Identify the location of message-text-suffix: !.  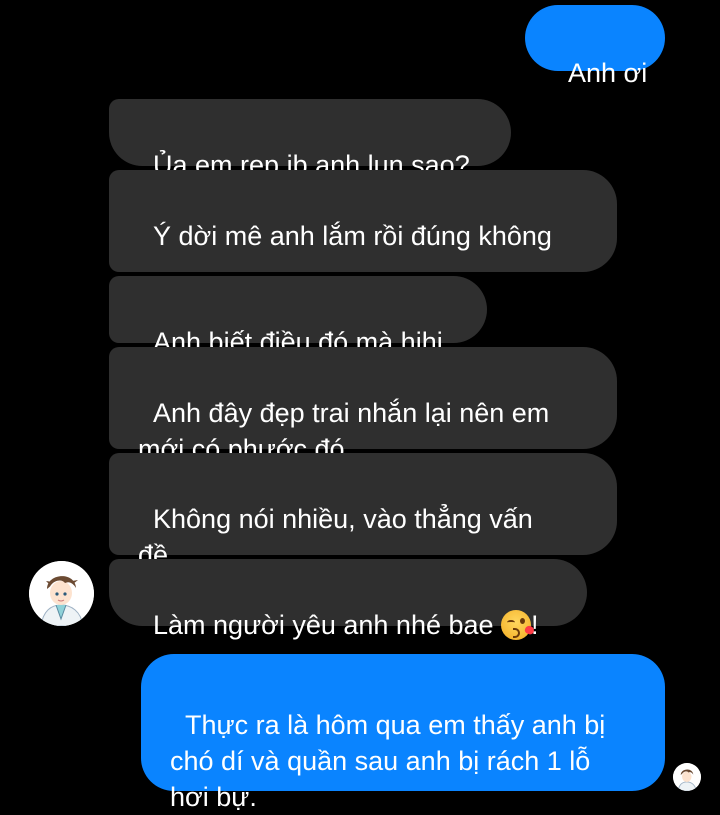
(535, 625).